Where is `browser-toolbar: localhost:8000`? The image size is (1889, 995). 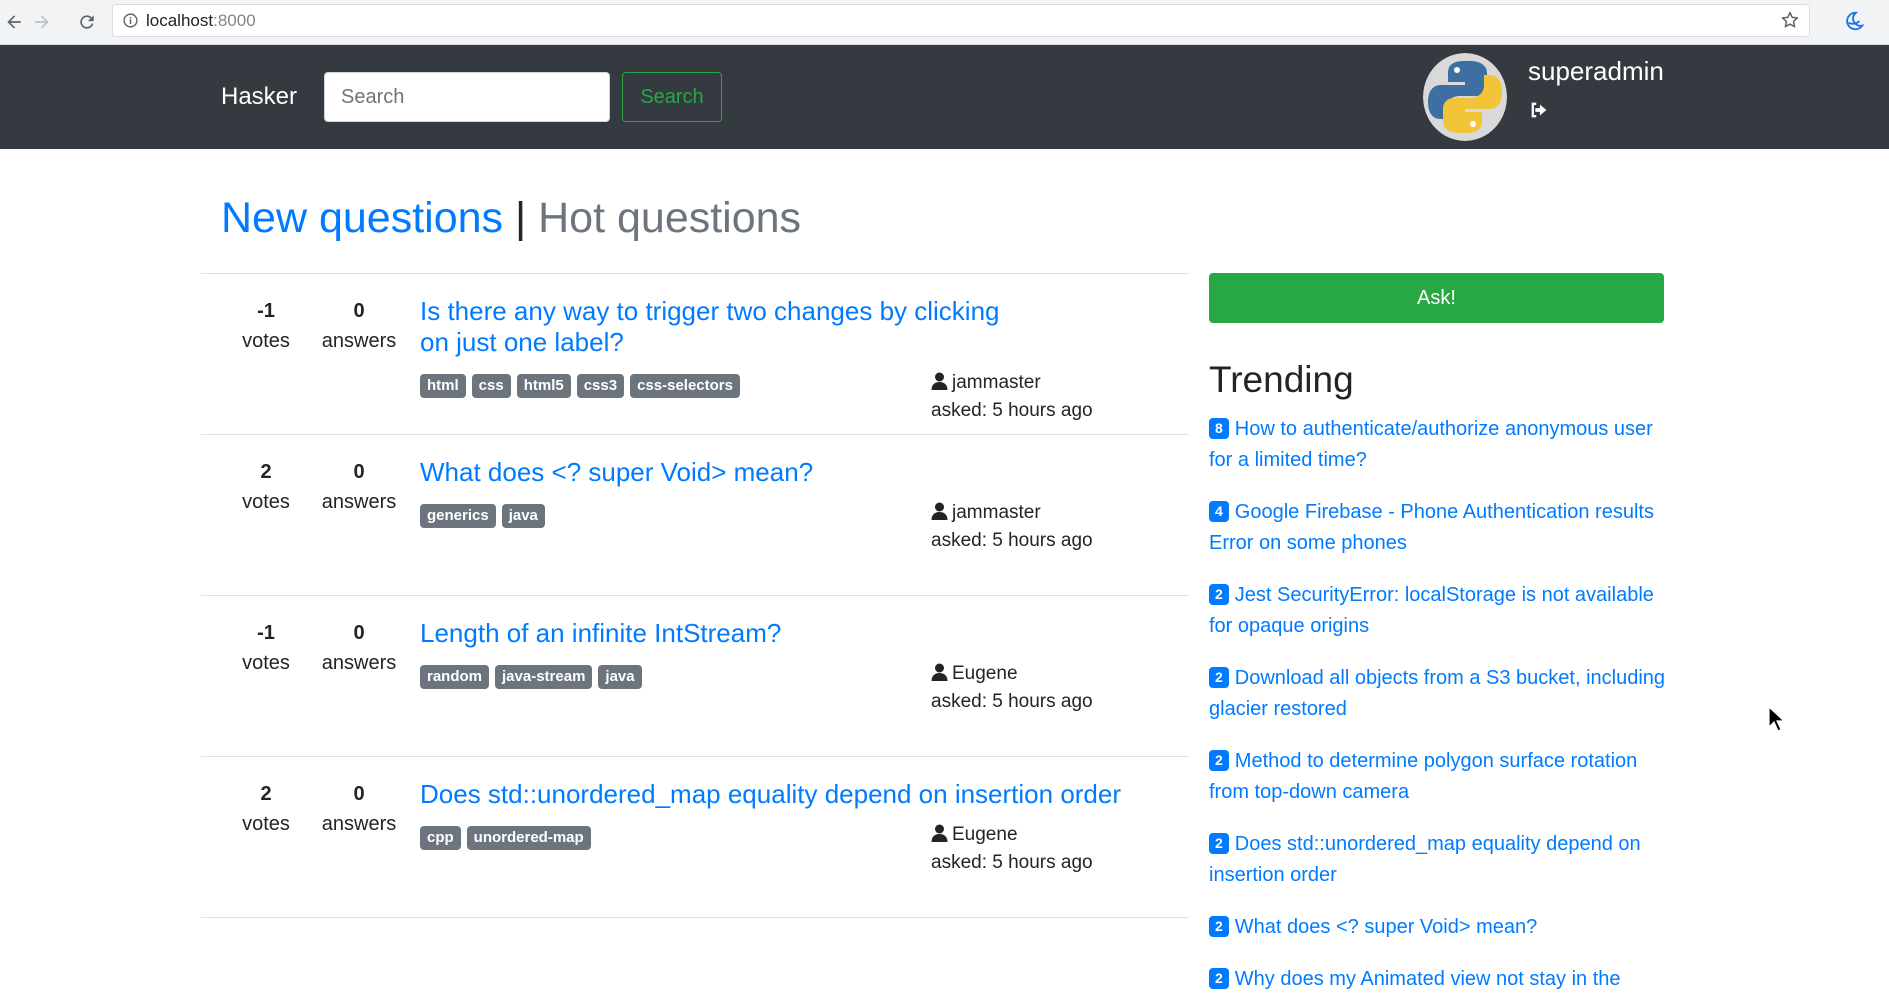
browser-toolbar: localhost:8000 is located at coordinates (944, 22).